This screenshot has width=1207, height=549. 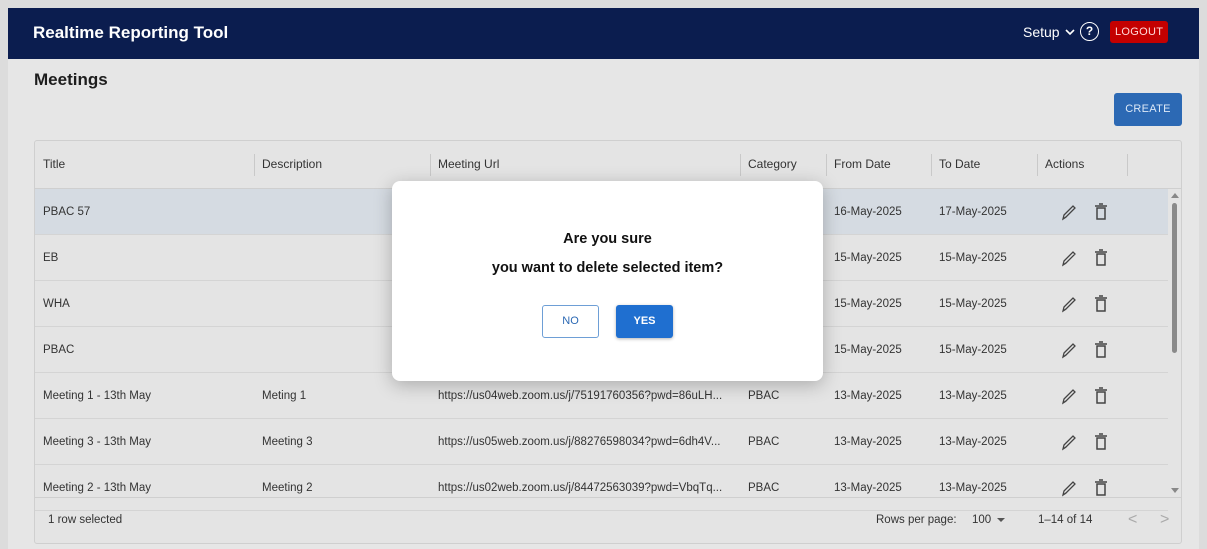 What do you see at coordinates (607, 268) in the screenshot?
I see `dialog-message-line-2: you want to delete selected item?` at bounding box center [607, 268].